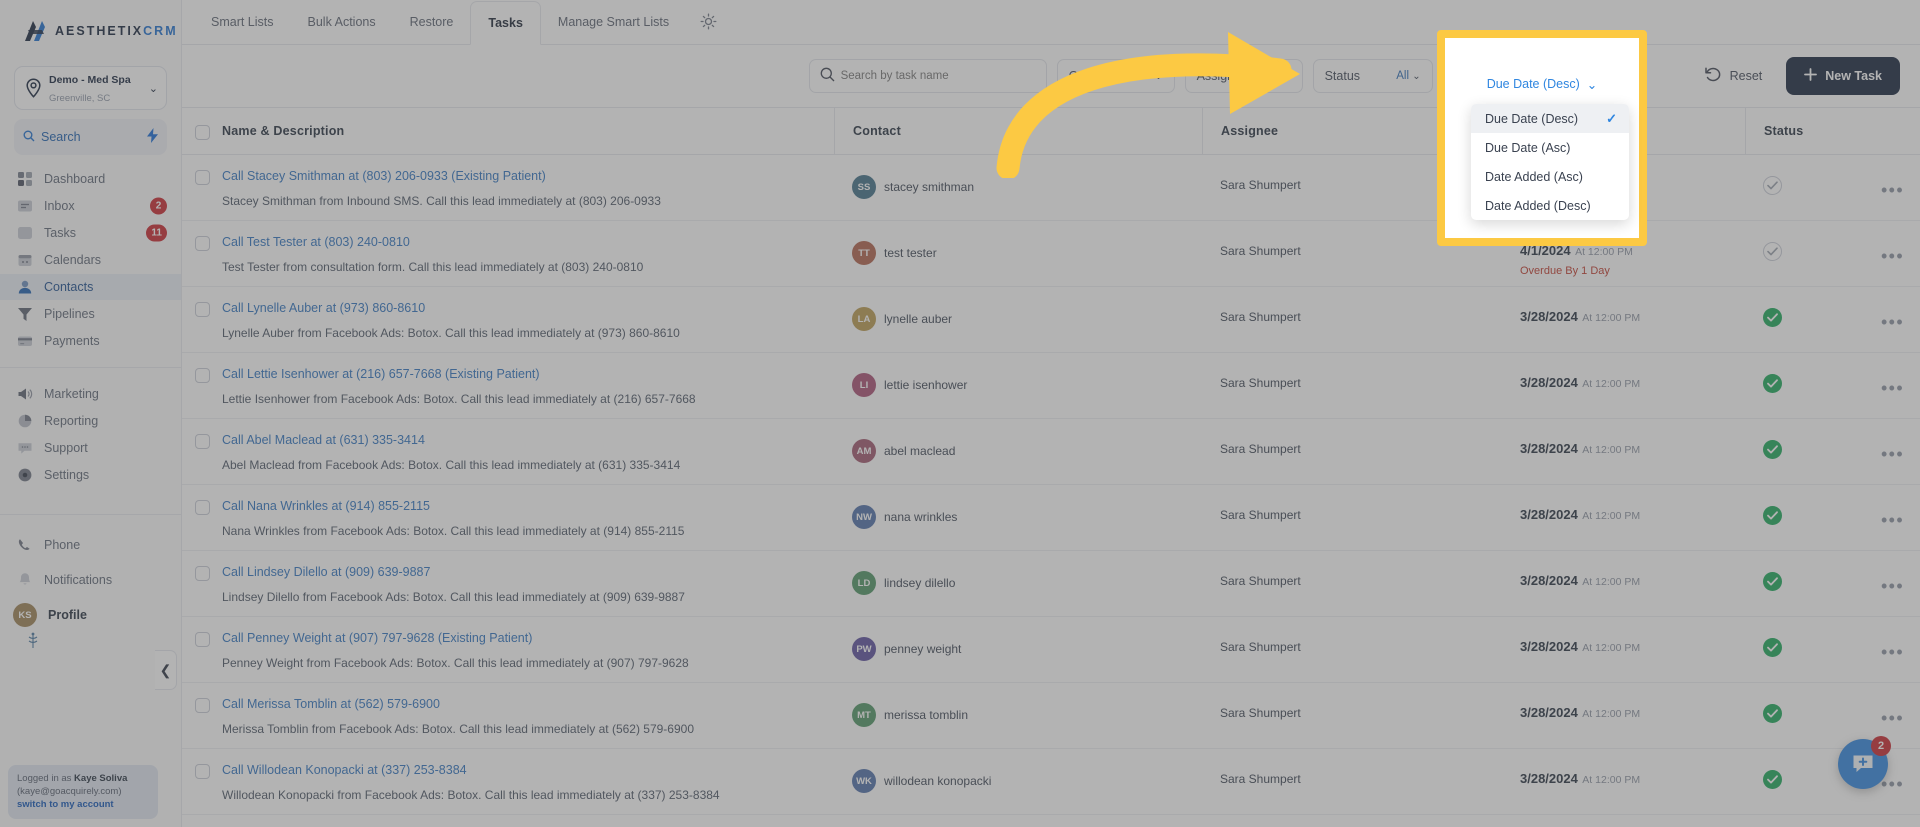 Image resolution: width=1920 pixels, height=827 pixels. Describe the element at coordinates (432, 22) in the screenshot. I see `tab-restore: Restore` at that location.